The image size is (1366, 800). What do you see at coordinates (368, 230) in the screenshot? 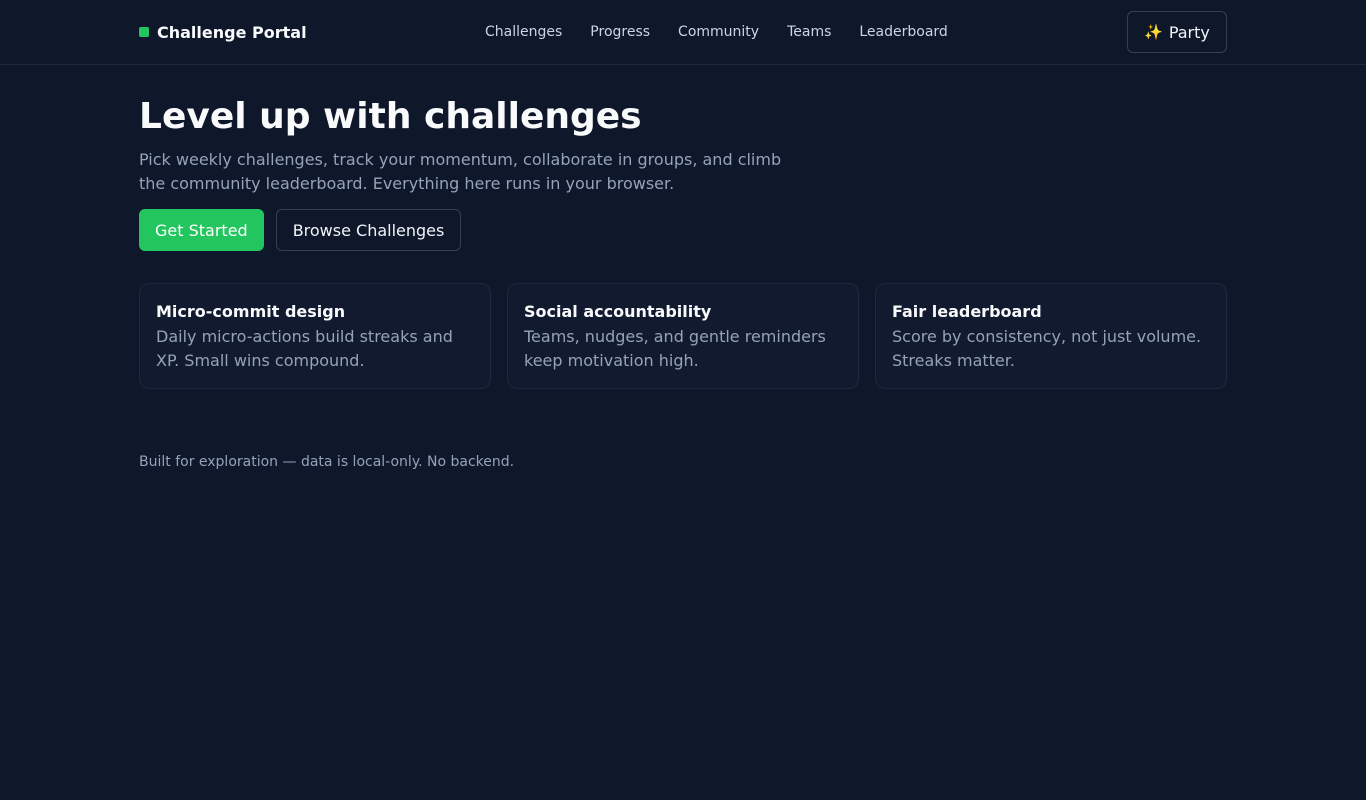
I see `browse-challenges-button: Browse Challenges` at bounding box center [368, 230].